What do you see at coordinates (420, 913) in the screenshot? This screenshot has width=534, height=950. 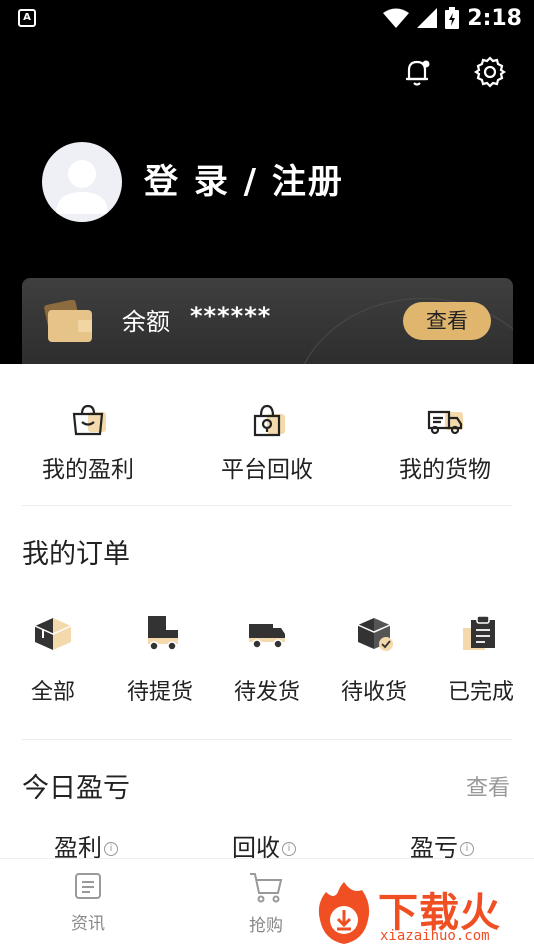 I see `watermark: 下载火 xiazaihuo.com` at bounding box center [420, 913].